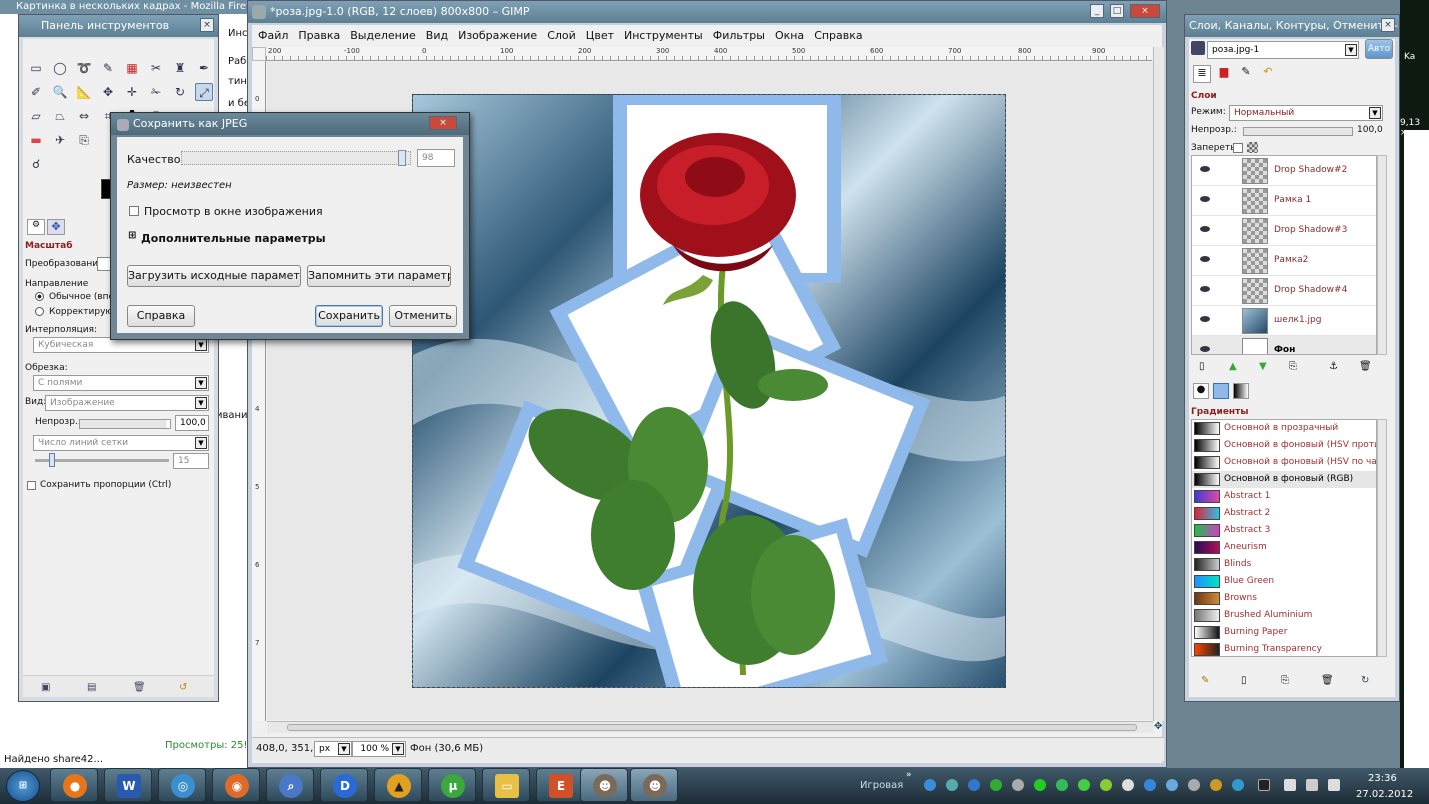  Describe the element at coordinates (1365, 680) in the screenshot. I see `refresh-gradient-icon: ↻` at that location.